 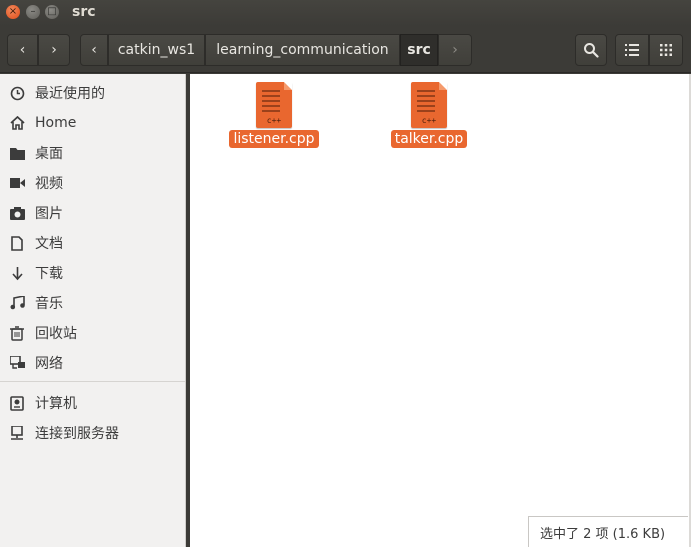 I want to click on maximize-window-button: □, so click(x=52, y=12).